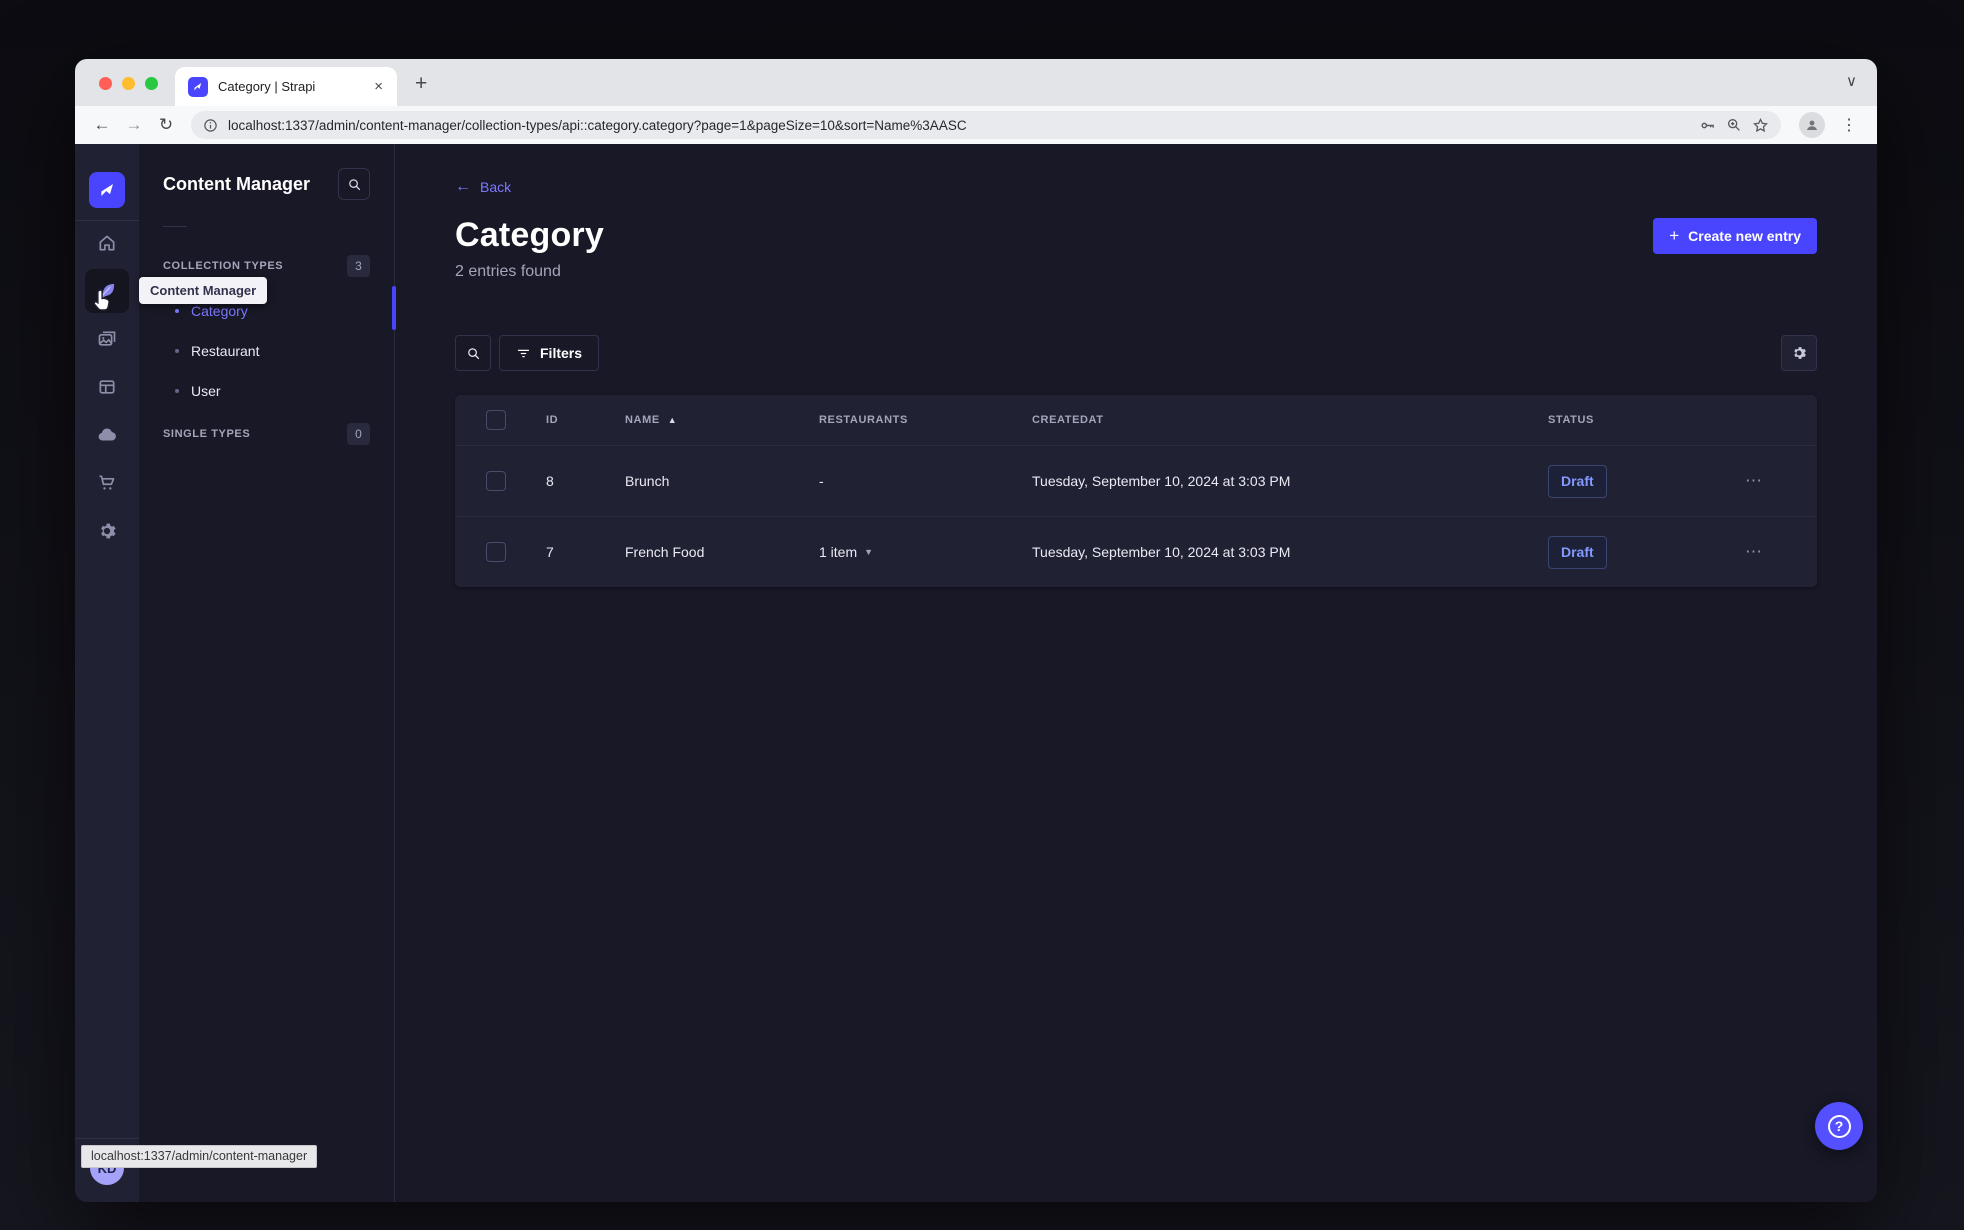  Describe the element at coordinates (1674, 235) in the screenshot. I see `plus-icon: +` at that location.